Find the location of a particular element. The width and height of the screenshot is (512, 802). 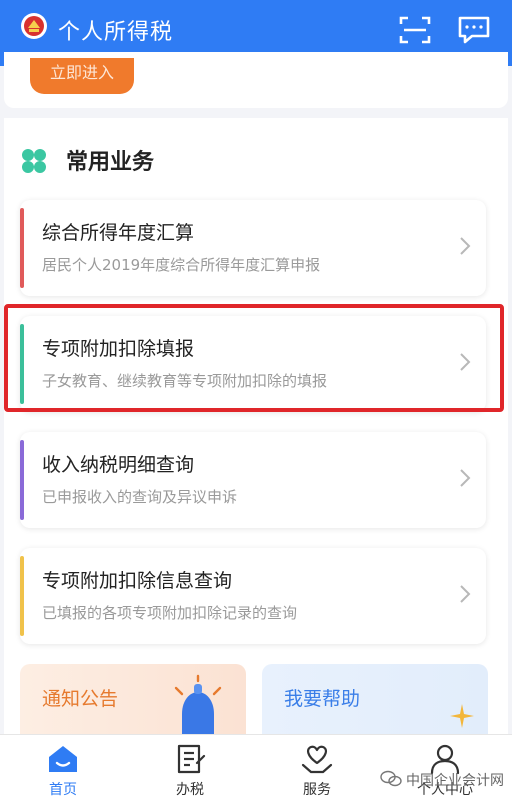

tab-profile: 个人中心 is located at coordinates (445, 768).